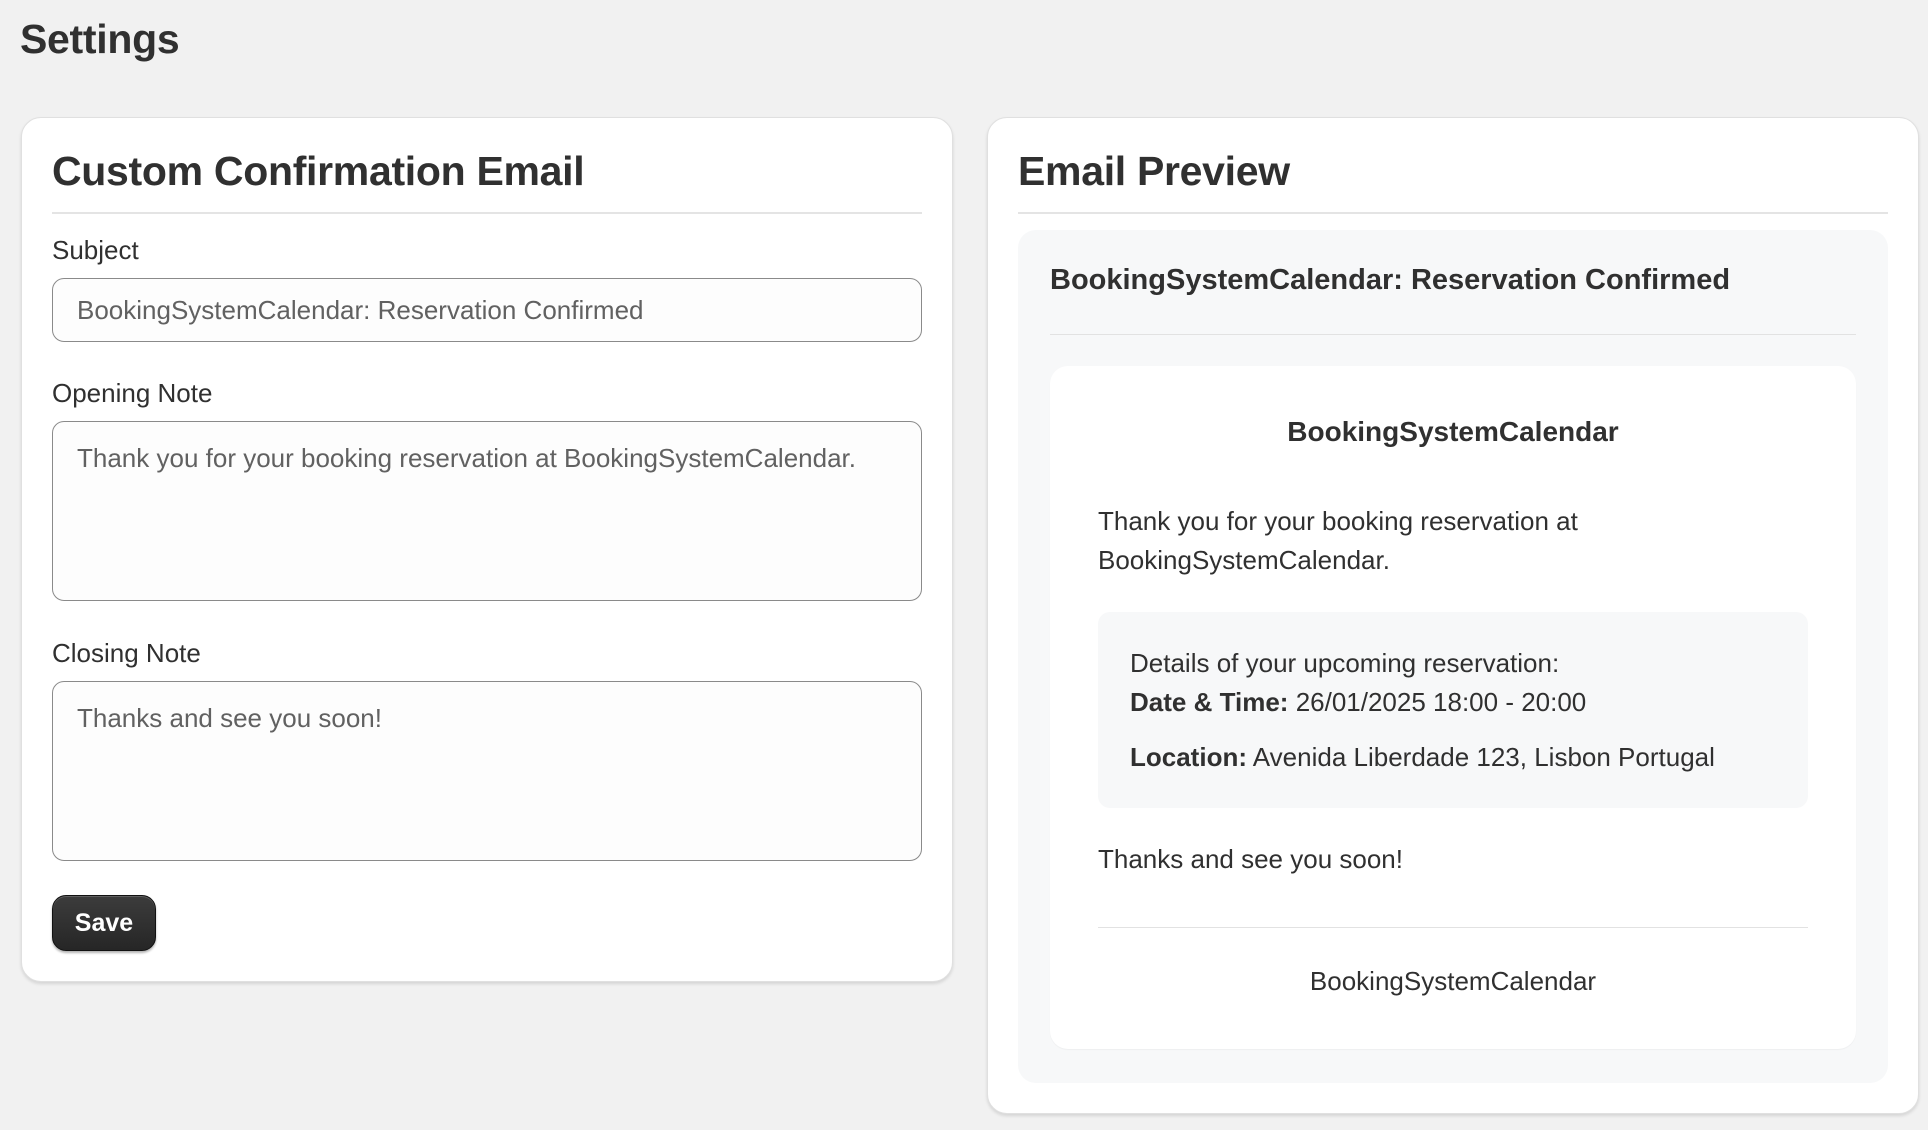  Describe the element at coordinates (1453, 981) in the screenshot. I see `preview-footer: BookingSystemCalendar` at that location.